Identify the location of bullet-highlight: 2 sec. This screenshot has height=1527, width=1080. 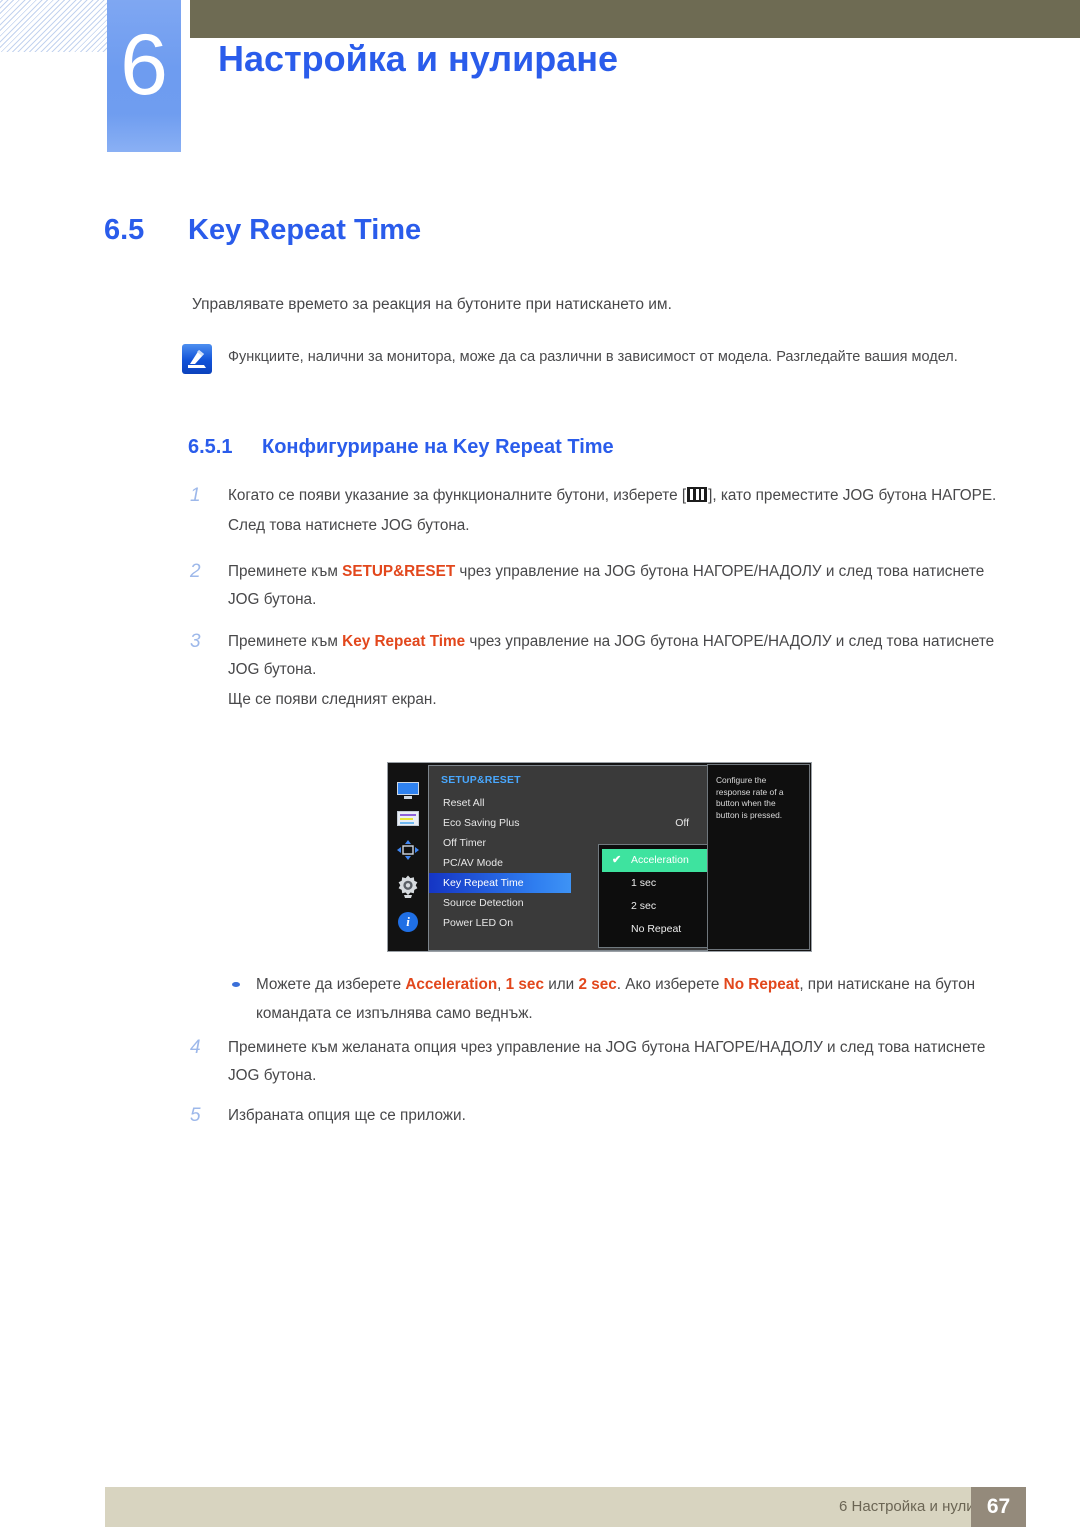
(597, 984).